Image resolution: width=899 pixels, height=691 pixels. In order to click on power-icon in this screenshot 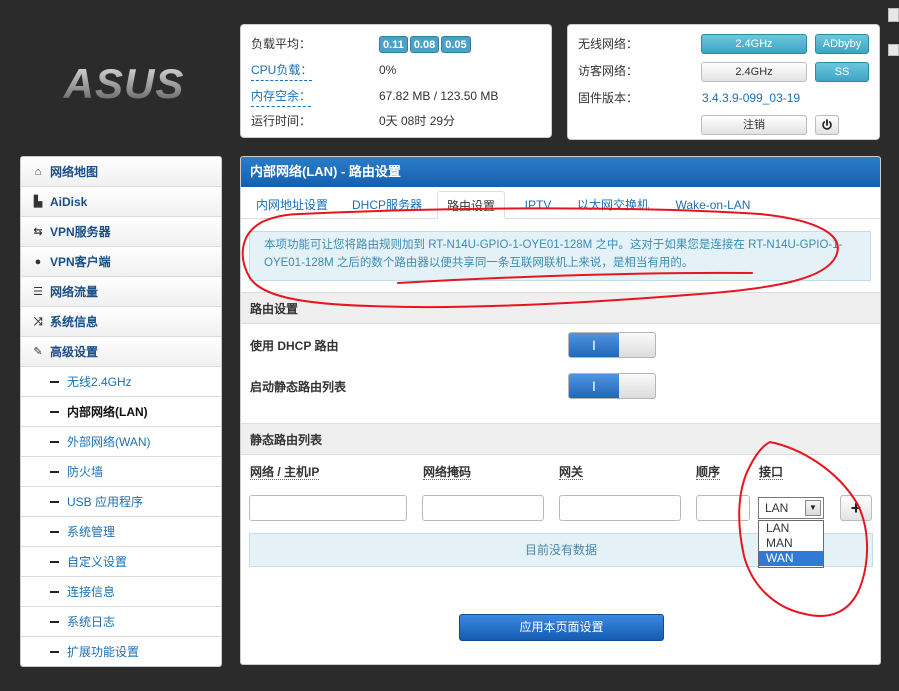, I will do `click(827, 124)`.